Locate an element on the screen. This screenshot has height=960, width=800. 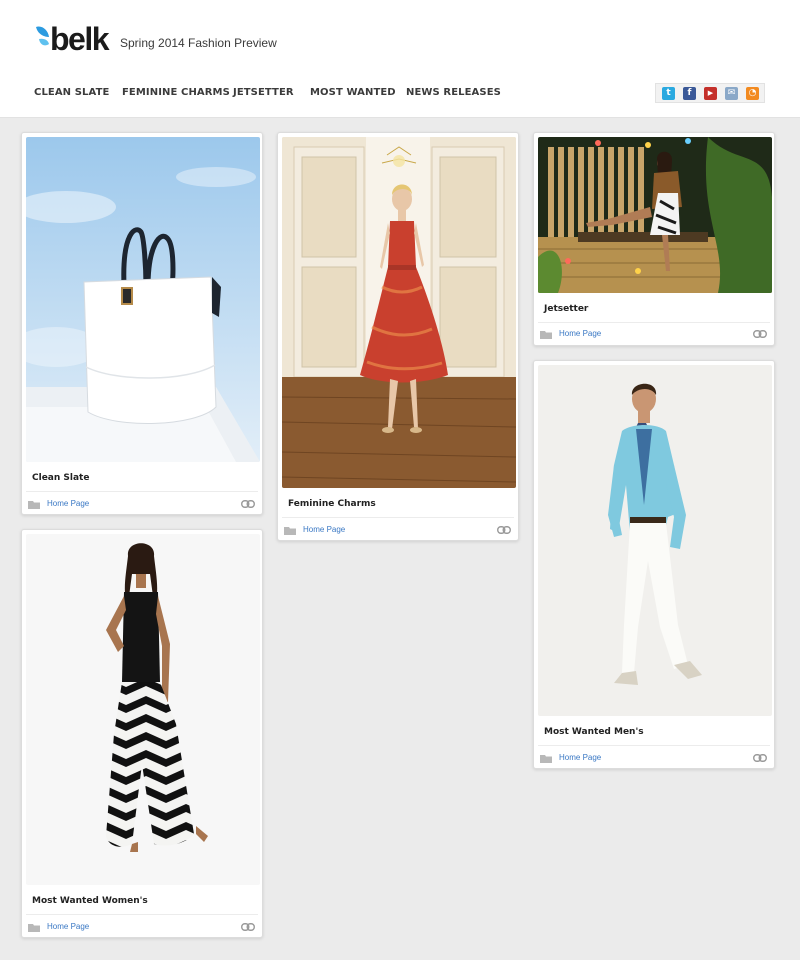
nav-jetsetter: JETSETTER is located at coordinates (263, 92).